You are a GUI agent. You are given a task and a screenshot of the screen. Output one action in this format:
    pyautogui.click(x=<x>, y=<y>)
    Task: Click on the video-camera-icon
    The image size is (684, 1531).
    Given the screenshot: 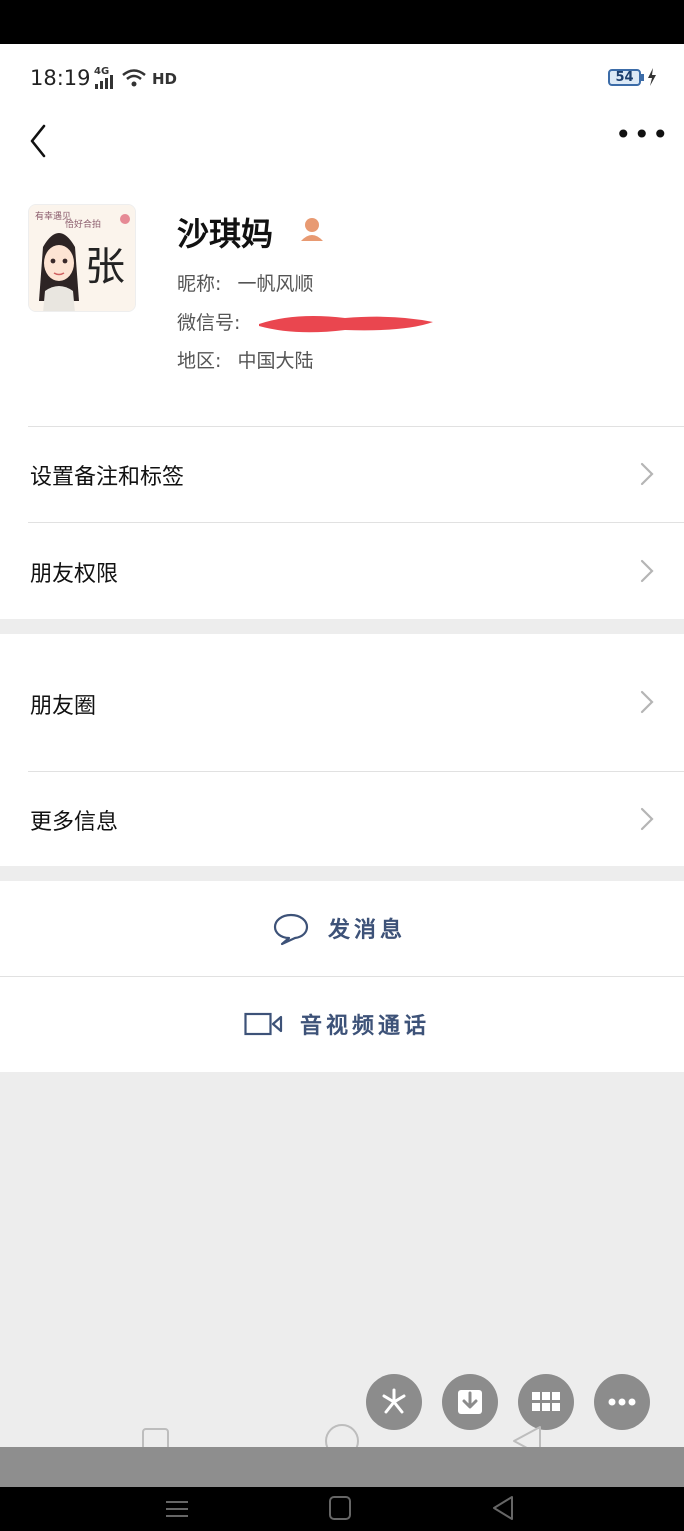 What is the action you would take?
    pyautogui.click(x=263, y=1024)
    